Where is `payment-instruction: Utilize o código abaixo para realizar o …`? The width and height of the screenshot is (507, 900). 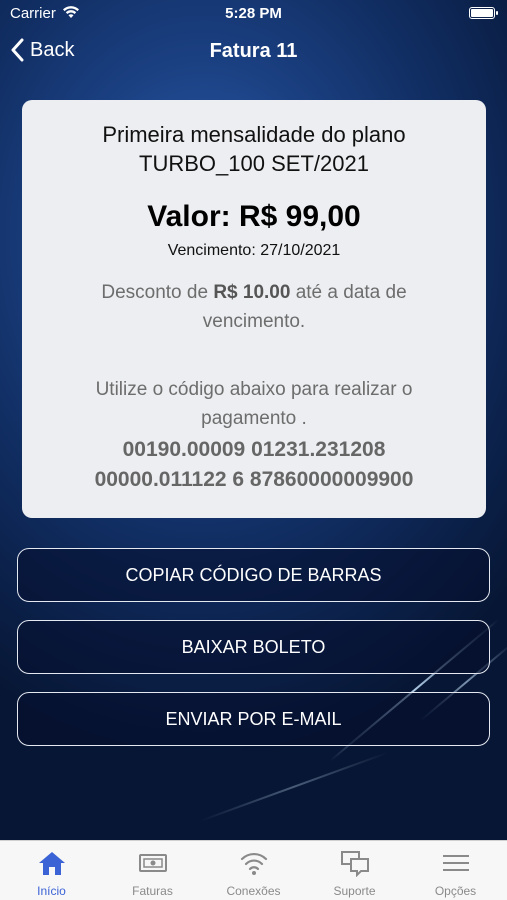
payment-instruction: Utilize o código abaixo para realizar o … is located at coordinates (254, 404).